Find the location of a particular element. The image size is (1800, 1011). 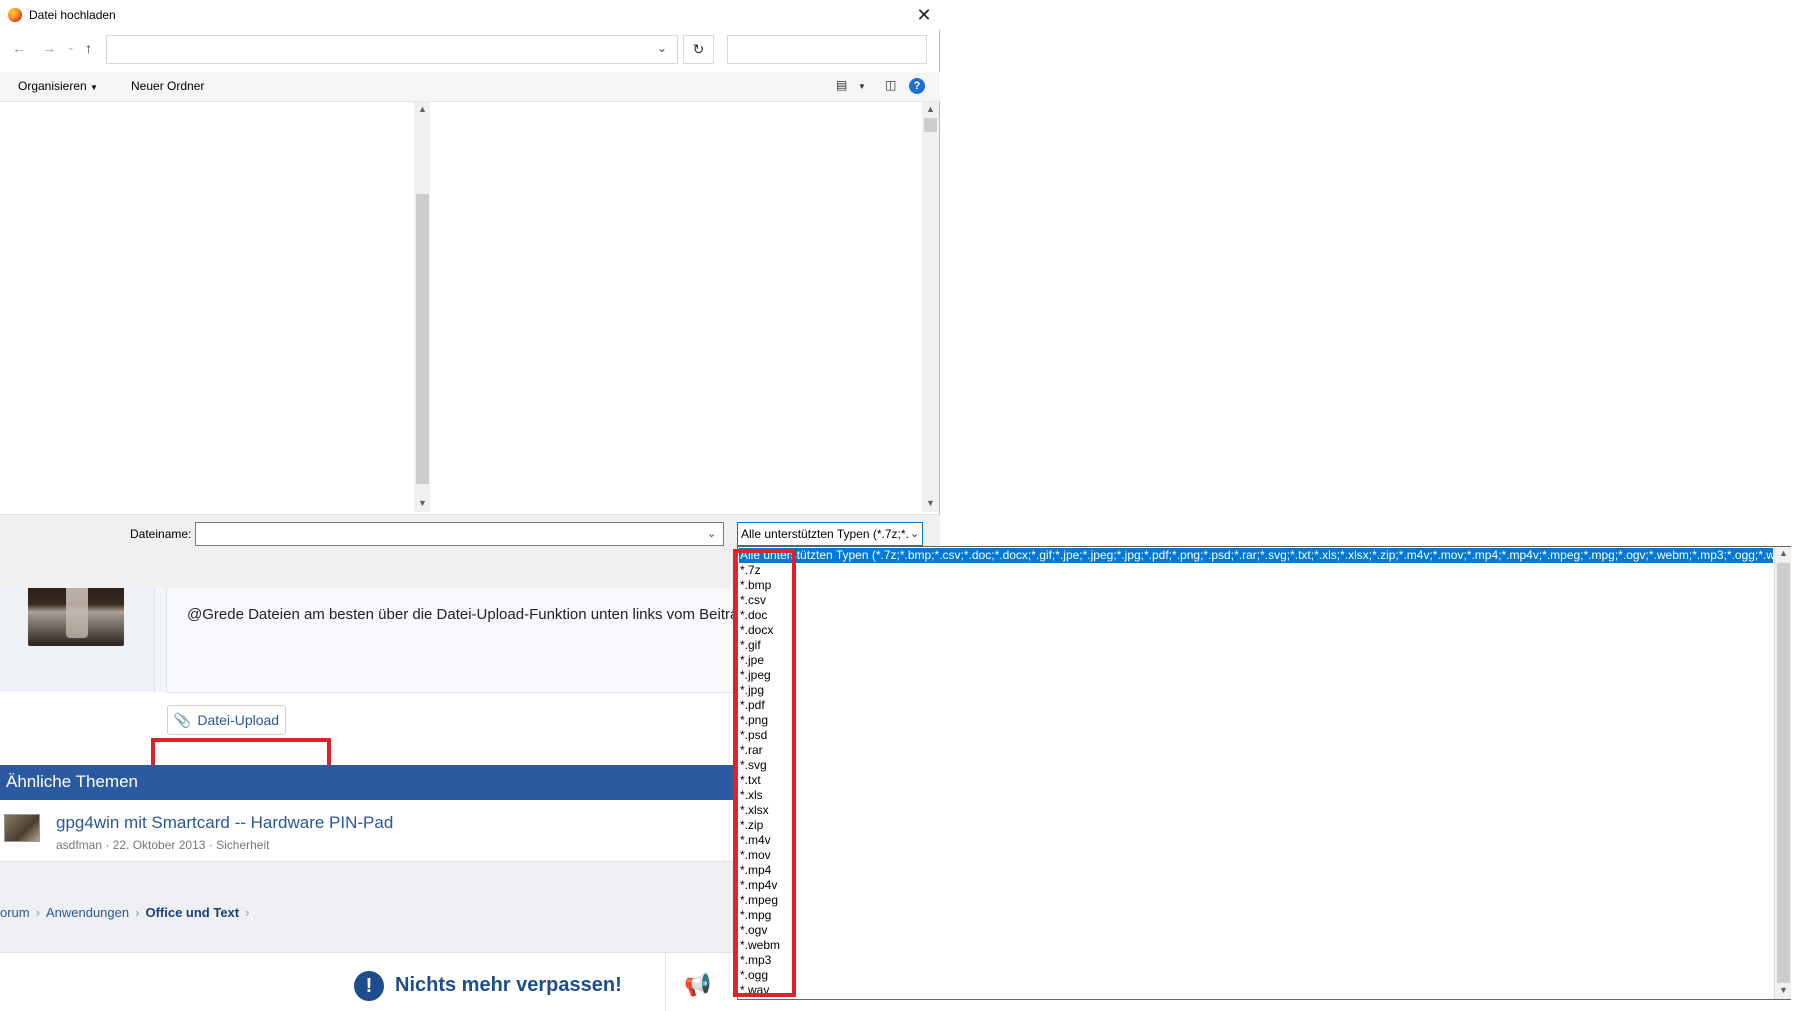

dialog-titlebar is located at coordinates (470, 15).